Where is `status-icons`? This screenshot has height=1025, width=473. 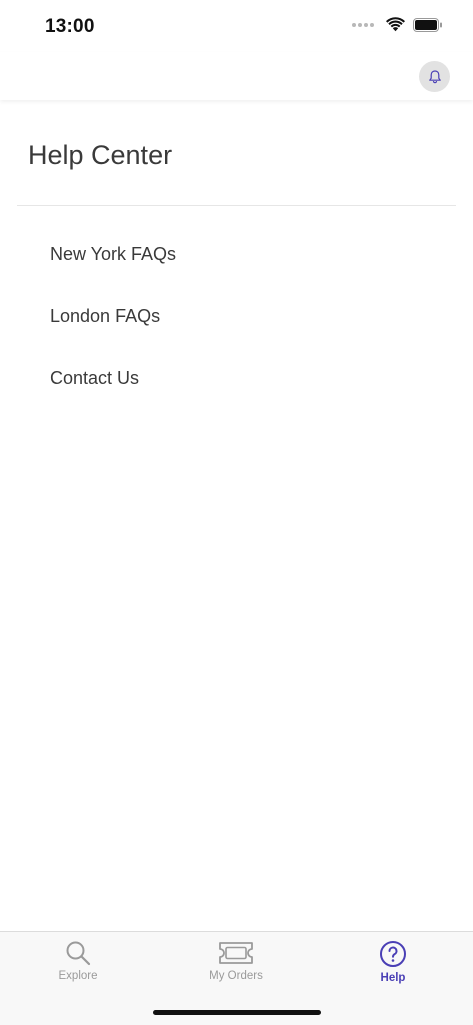 status-icons is located at coordinates (397, 24).